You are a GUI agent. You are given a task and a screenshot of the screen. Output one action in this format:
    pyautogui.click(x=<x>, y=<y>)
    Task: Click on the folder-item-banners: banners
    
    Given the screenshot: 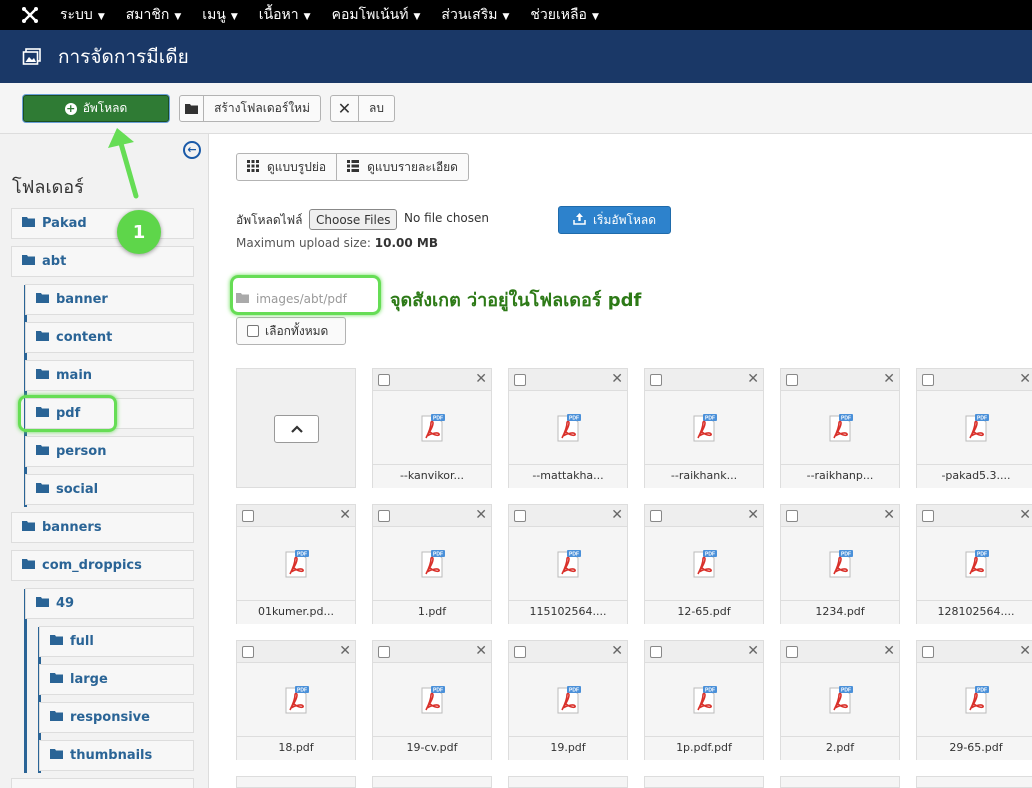 What is the action you would take?
    pyautogui.click(x=102, y=527)
    